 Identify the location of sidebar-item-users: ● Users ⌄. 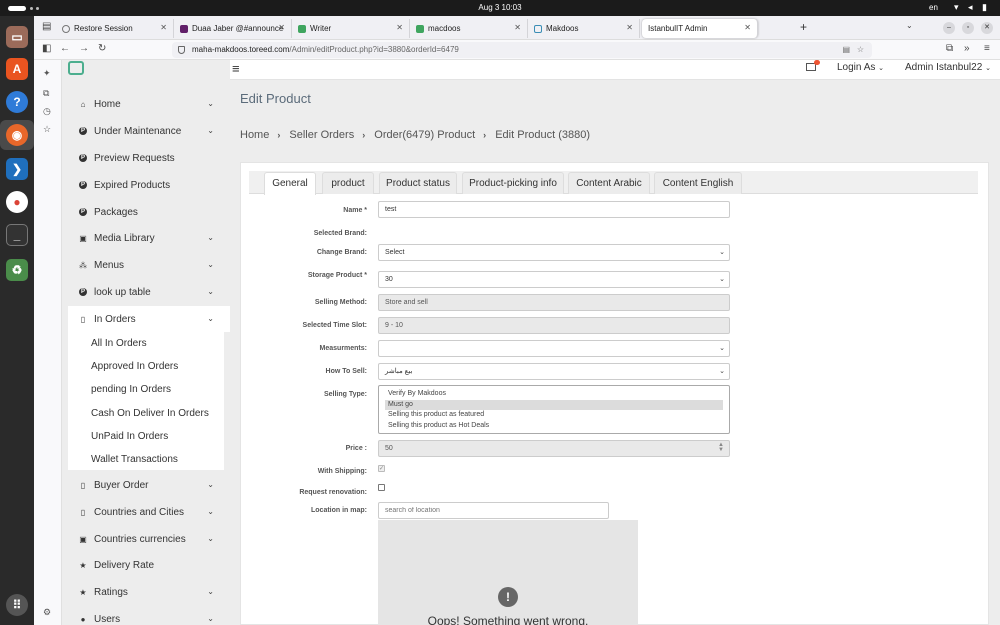
(149, 615).